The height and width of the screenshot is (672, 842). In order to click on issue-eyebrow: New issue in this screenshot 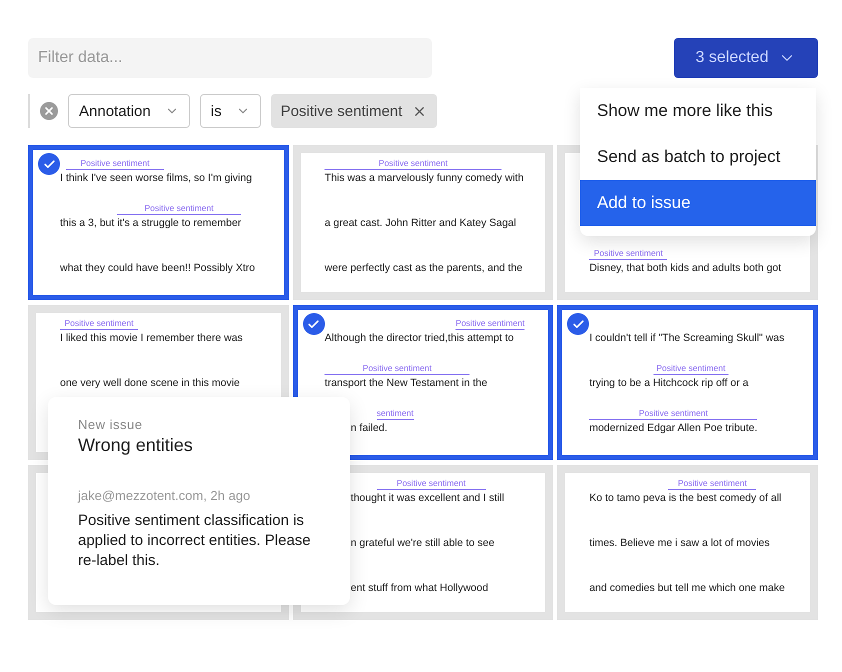, I will do `click(111, 424)`.